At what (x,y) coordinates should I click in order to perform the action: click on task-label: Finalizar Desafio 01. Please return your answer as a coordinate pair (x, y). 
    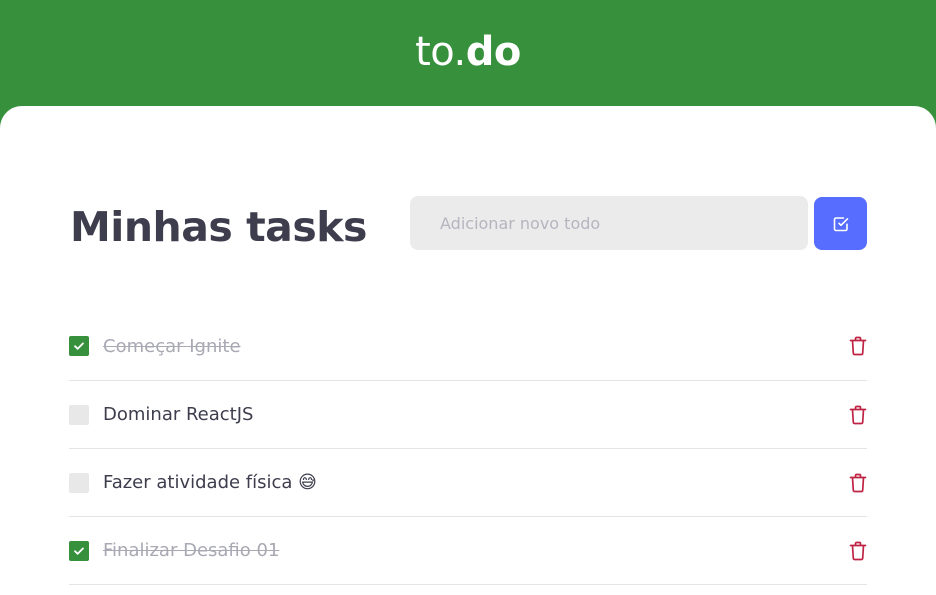
    Looking at the image, I should click on (191, 550).